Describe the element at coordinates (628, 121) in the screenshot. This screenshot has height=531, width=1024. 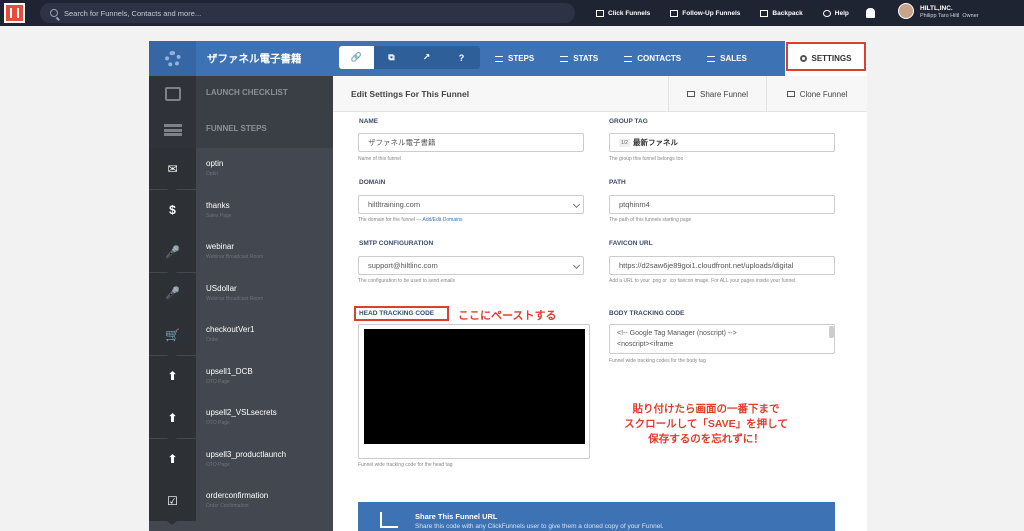
I see `group-tag-label: GROUP TAG` at that location.